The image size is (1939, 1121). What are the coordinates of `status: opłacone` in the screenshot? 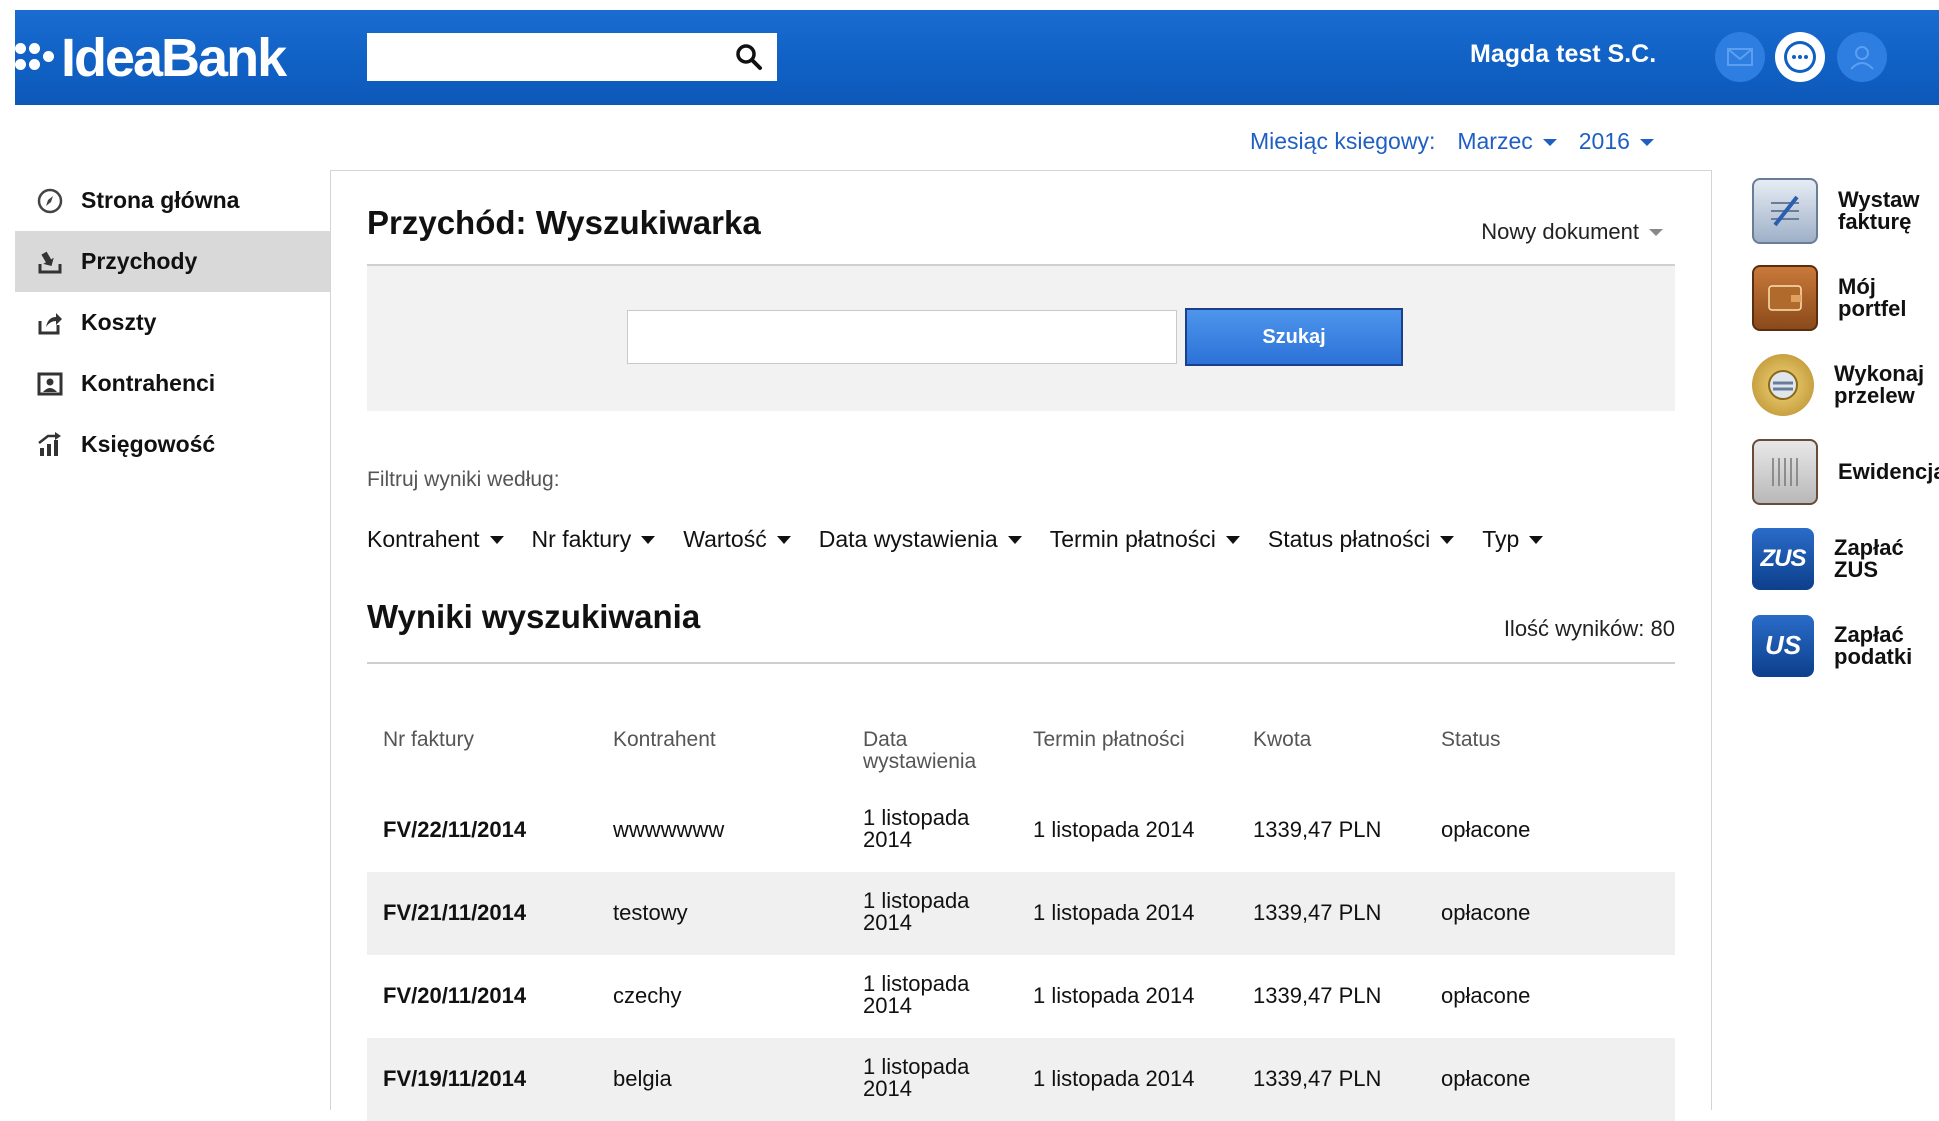 It's located at (1486, 995).